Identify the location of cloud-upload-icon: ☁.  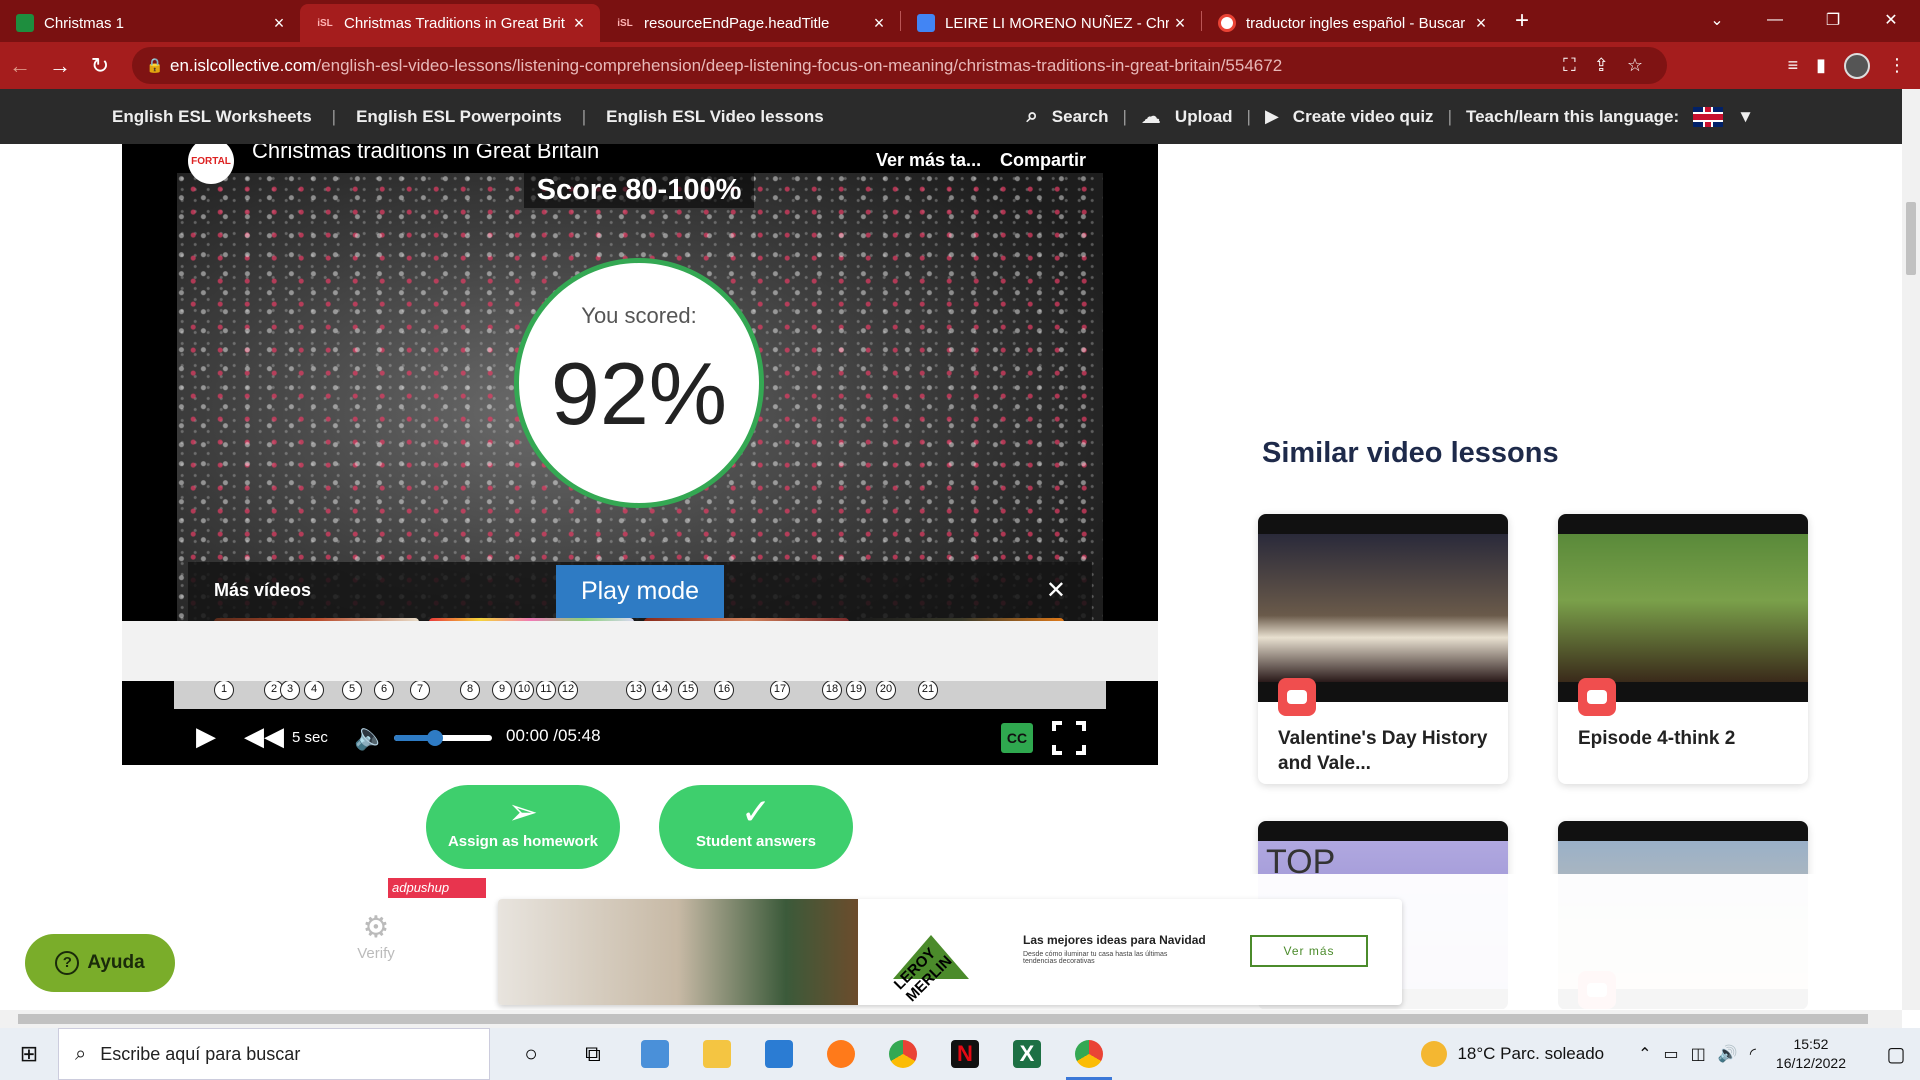
(1151, 116).